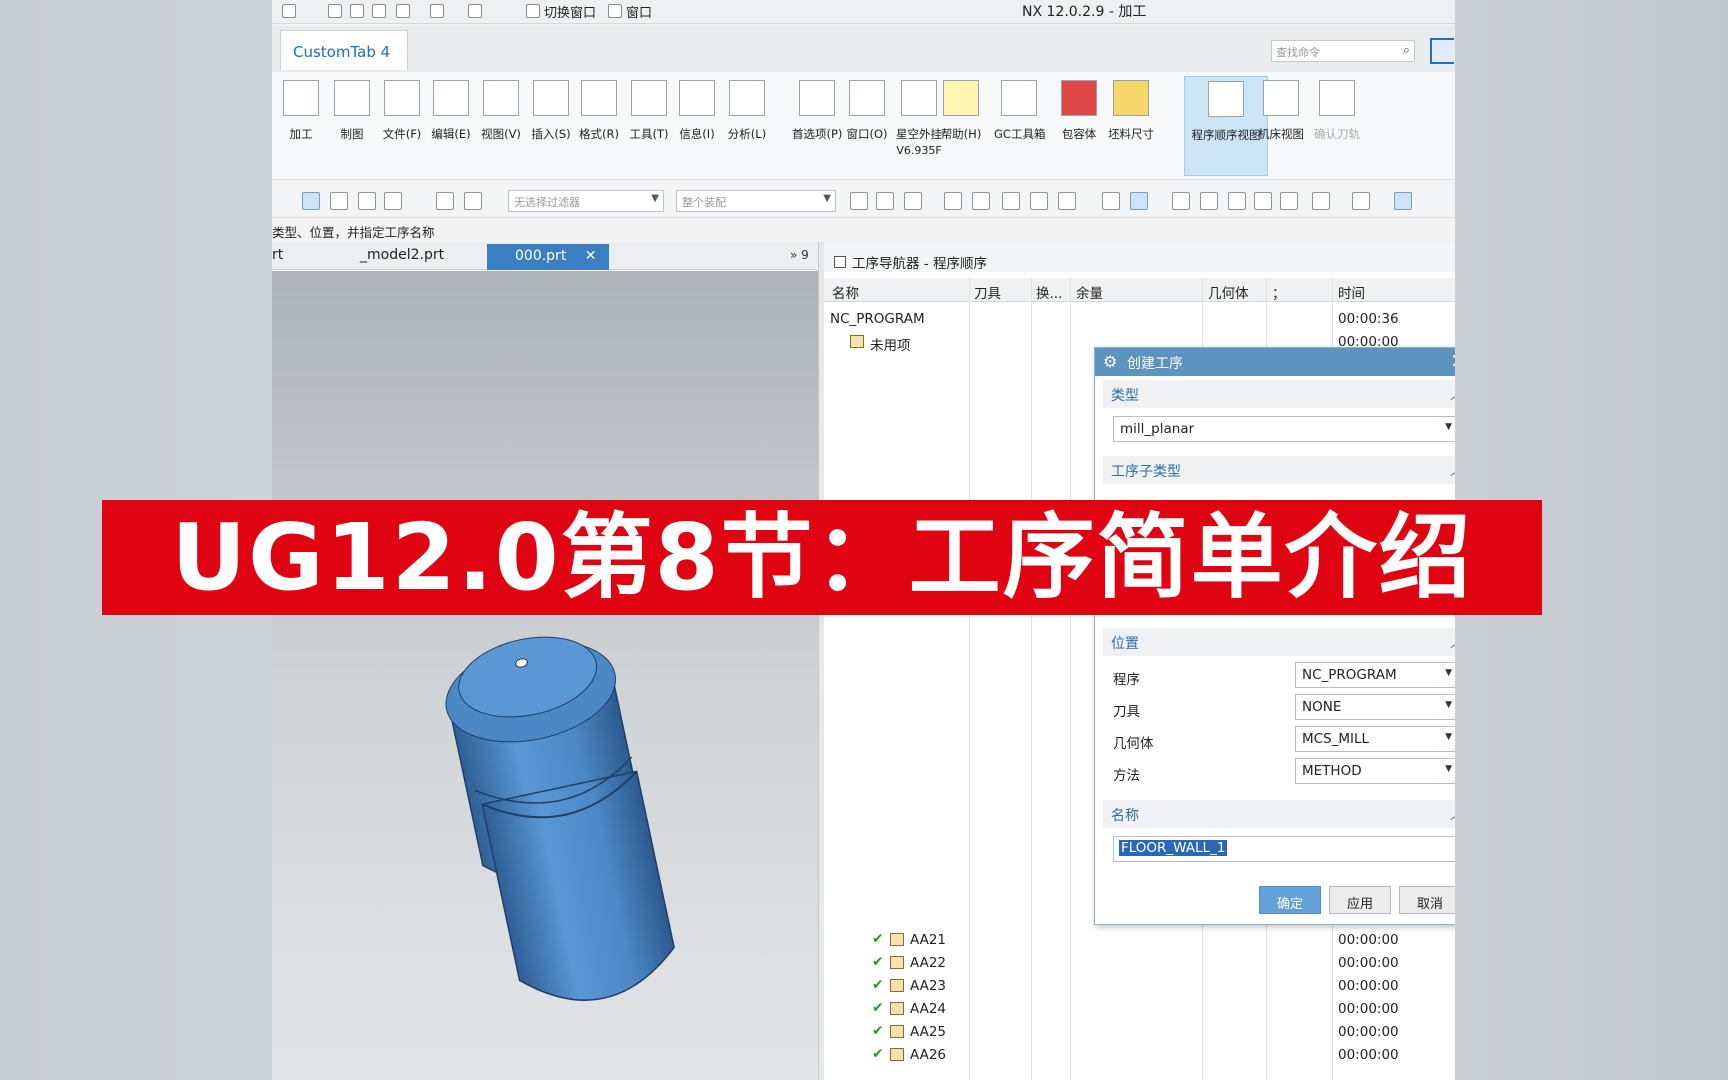 Image resolution: width=1728 pixels, height=1080 pixels. Describe the element at coordinates (1281, 126) in the screenshot. I see `ribbon-machine-view-button: 机床视图` at that location.